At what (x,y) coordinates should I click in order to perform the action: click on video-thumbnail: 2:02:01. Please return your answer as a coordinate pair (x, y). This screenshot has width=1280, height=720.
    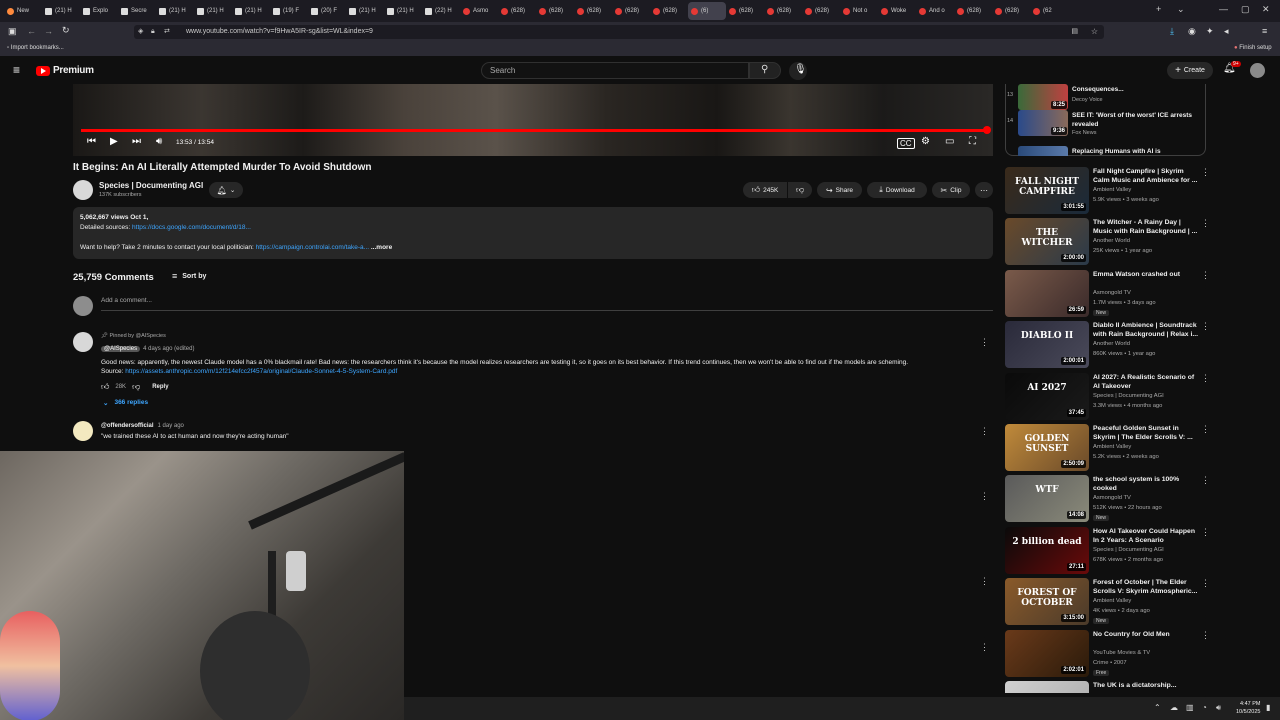
    Looking at the image, I should click on (1047, 653).